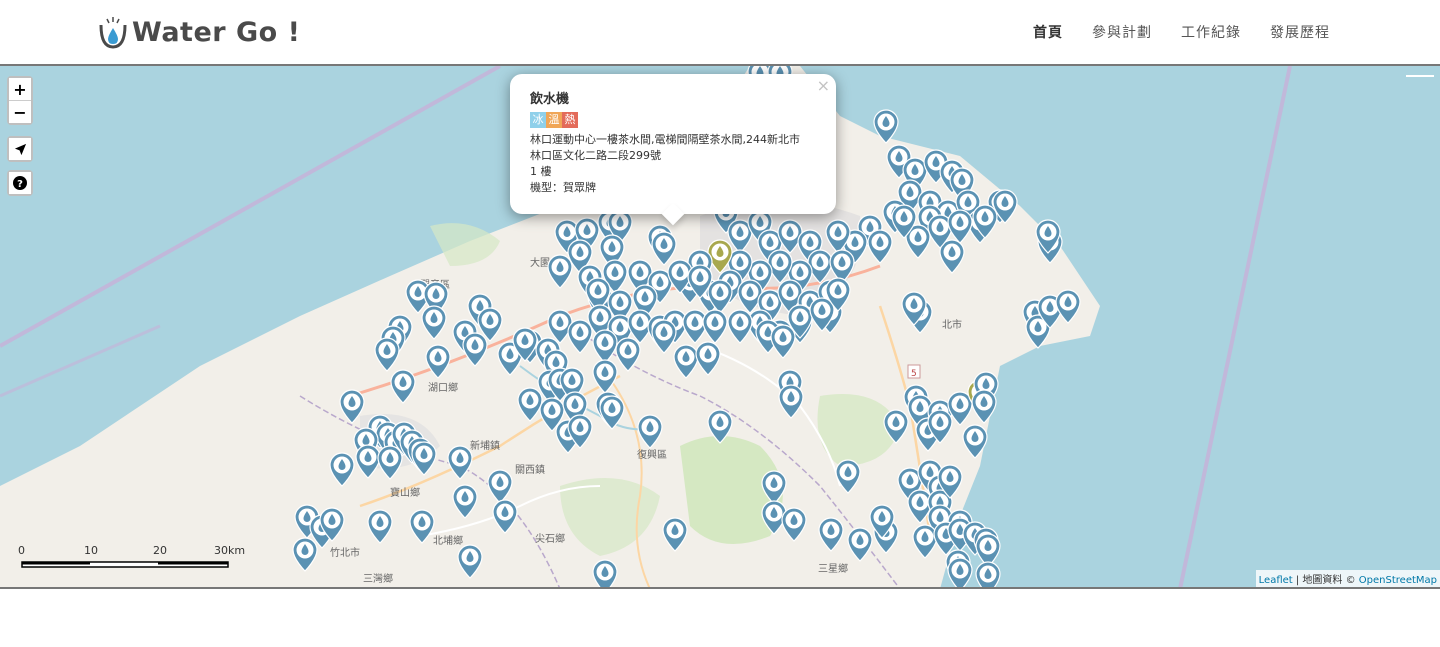  Describe the element at coordinates (550, 99) in the screenshot. I see `popup-title: 飲水機` at that location.